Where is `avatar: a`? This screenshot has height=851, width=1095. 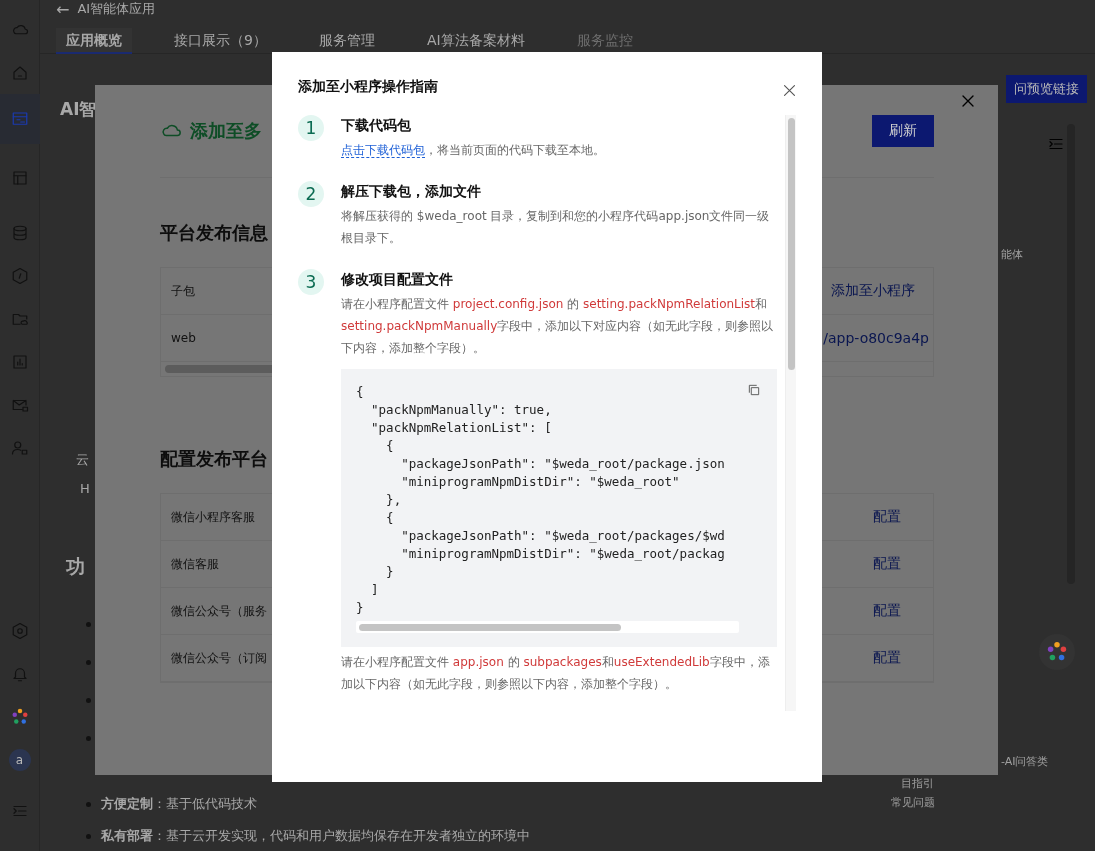
avatar: a is located at coordinates (19, 759).